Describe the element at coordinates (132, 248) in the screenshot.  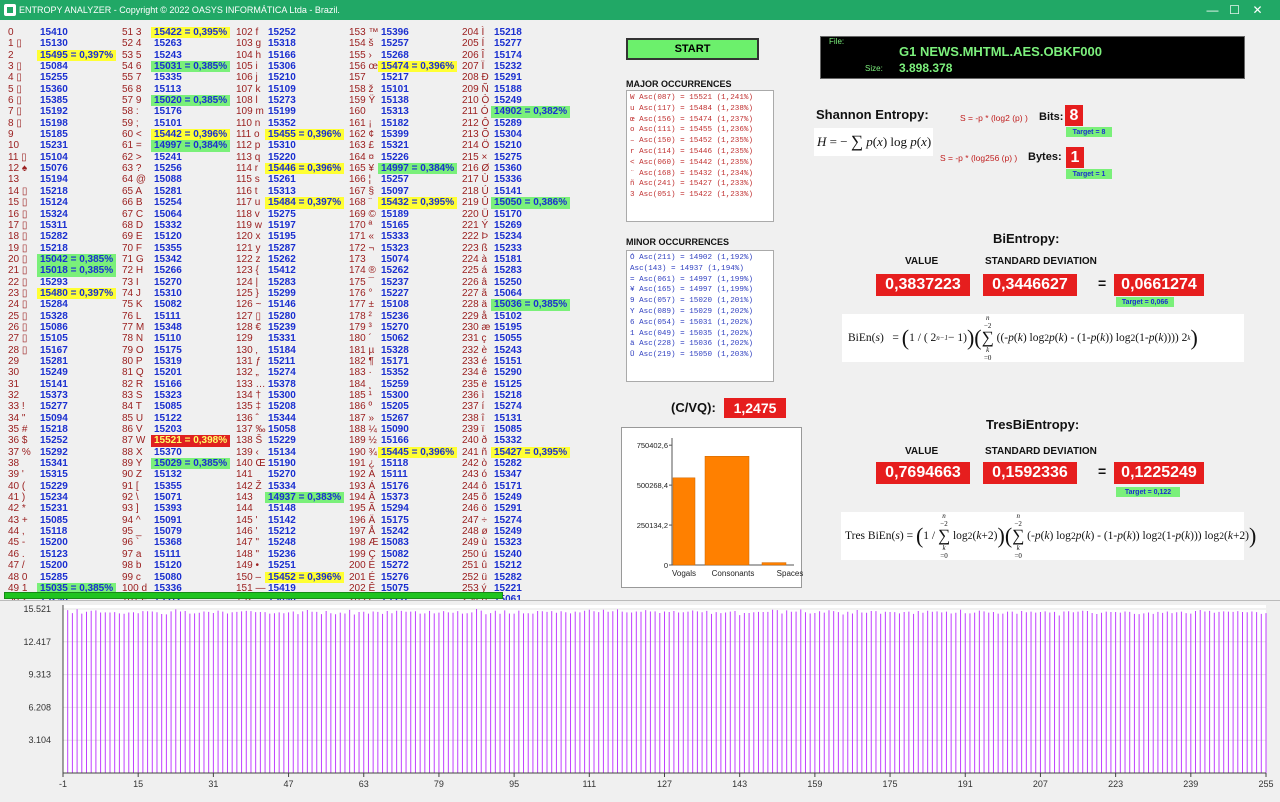
I see `char-code-label: 70 F` at that location.